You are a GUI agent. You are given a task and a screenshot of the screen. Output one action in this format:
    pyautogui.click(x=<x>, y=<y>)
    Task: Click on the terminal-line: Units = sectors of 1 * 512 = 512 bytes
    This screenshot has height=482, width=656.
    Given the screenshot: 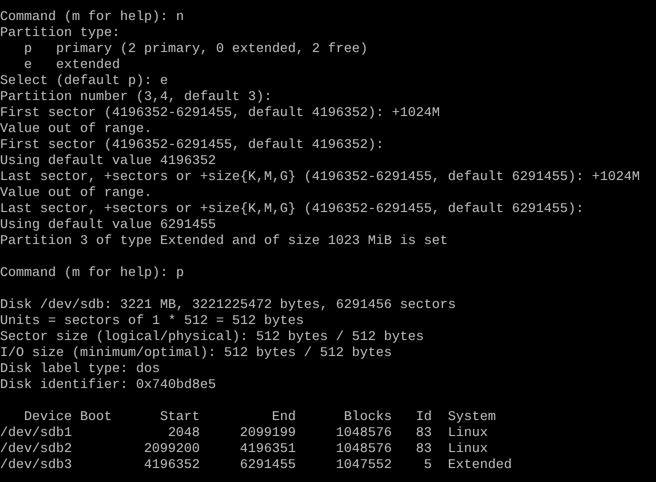 What is the action you would take?
    pyautogui.click(x=152, y=322)
    